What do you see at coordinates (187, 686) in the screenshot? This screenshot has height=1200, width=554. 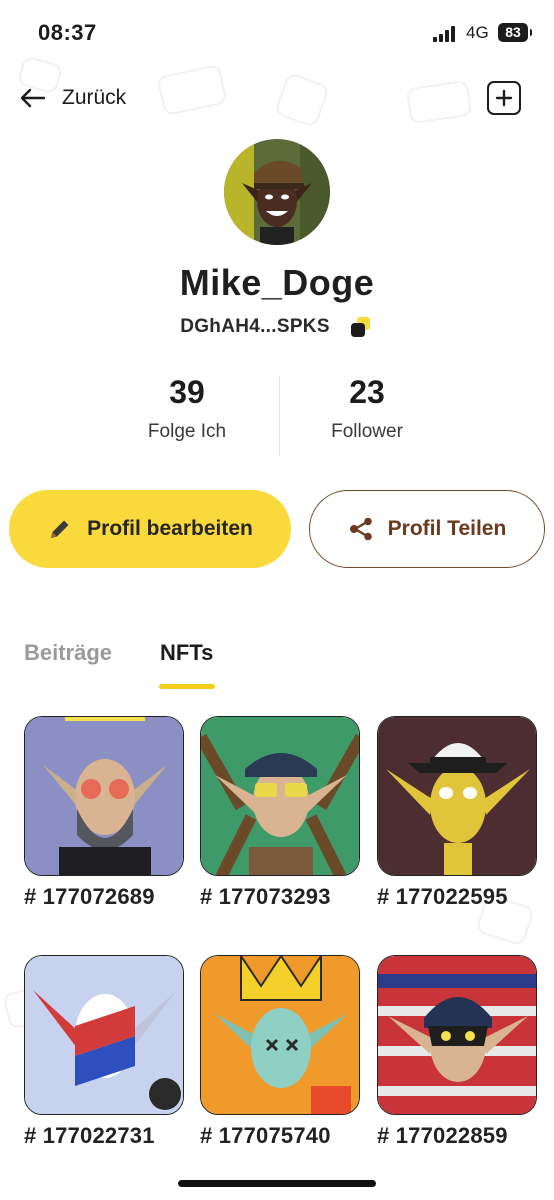 I see `active-tab-indicator` at bounding box center [187, 686].